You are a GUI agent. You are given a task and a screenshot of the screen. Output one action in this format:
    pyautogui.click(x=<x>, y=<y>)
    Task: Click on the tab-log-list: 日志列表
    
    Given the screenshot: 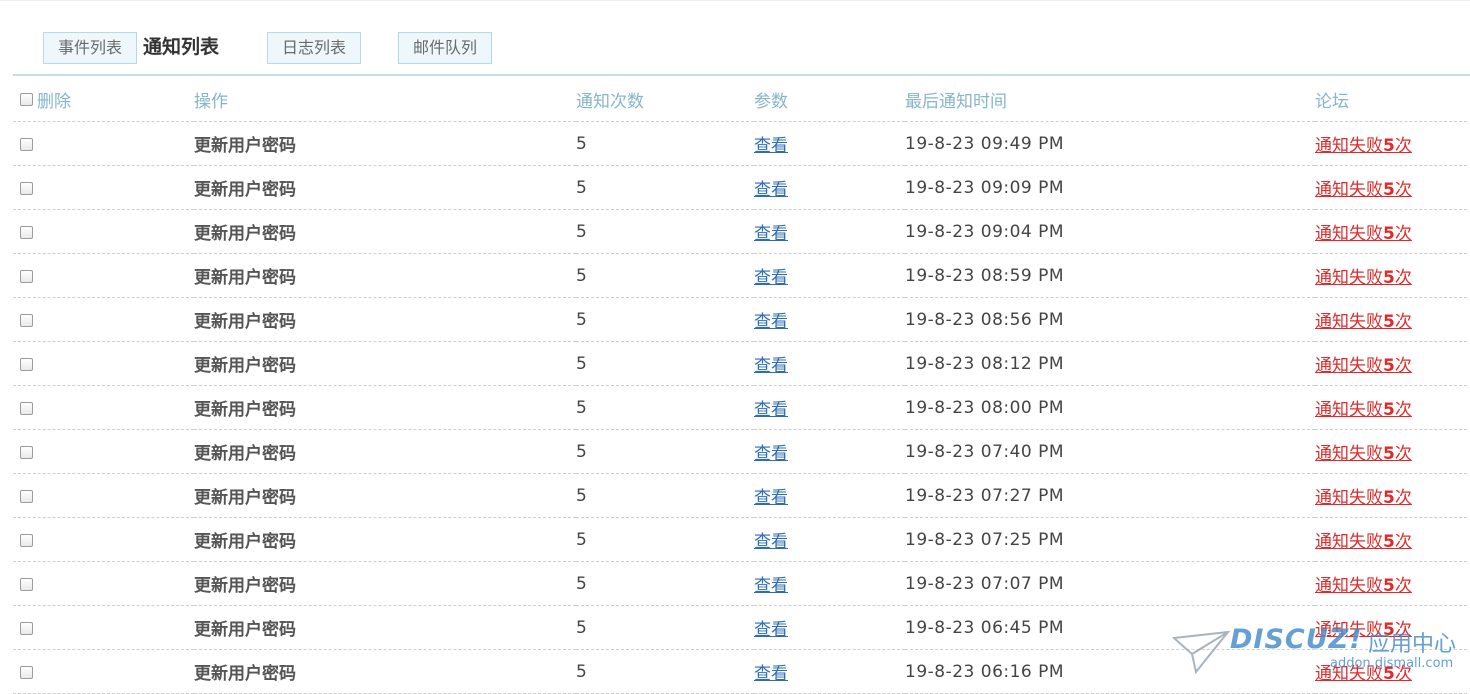 What is the action you would take?
    pyautogui.click(x=314, y=48)
    